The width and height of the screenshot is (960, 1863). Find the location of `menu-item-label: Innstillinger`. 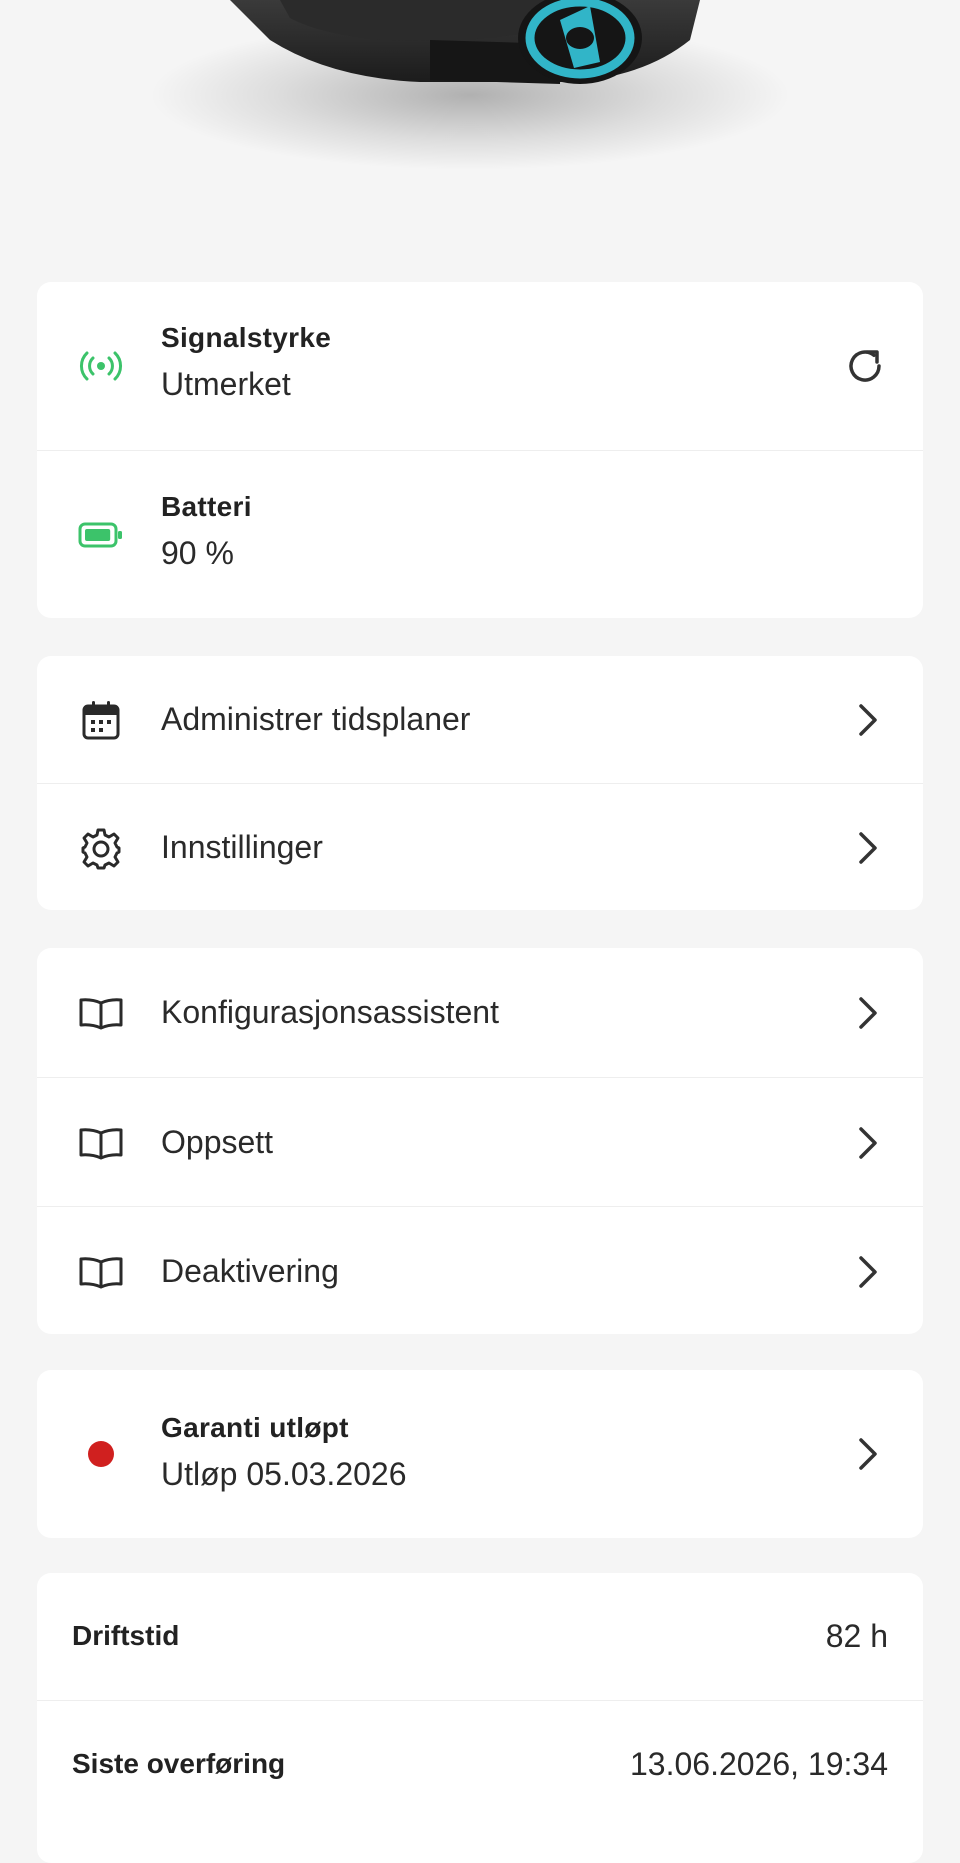

menu-item-label: Innstillinger is located at coordinates (242, 847).